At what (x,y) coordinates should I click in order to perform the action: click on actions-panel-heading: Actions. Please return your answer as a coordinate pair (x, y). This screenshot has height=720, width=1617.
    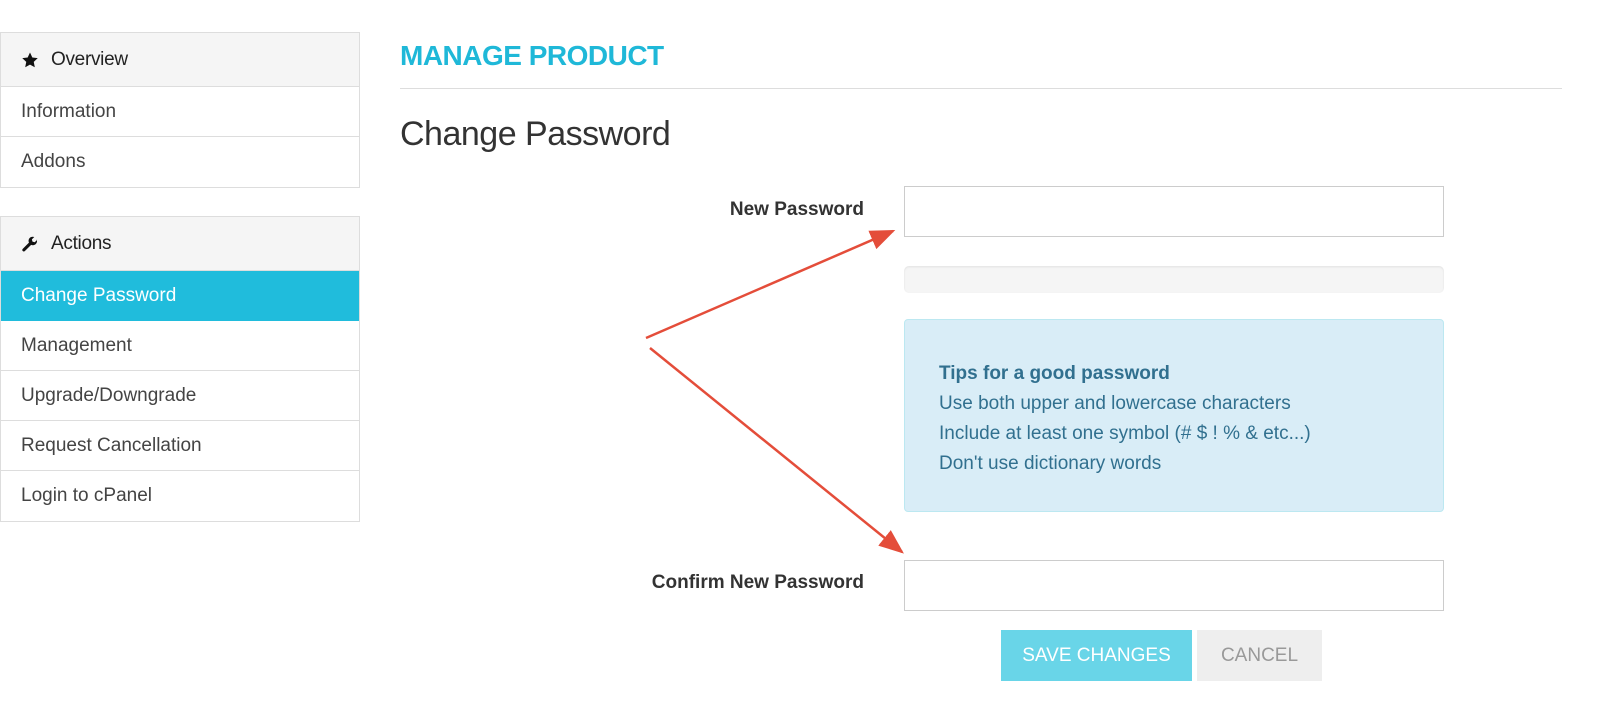
    Looking at the image, I should click on (180, 244).